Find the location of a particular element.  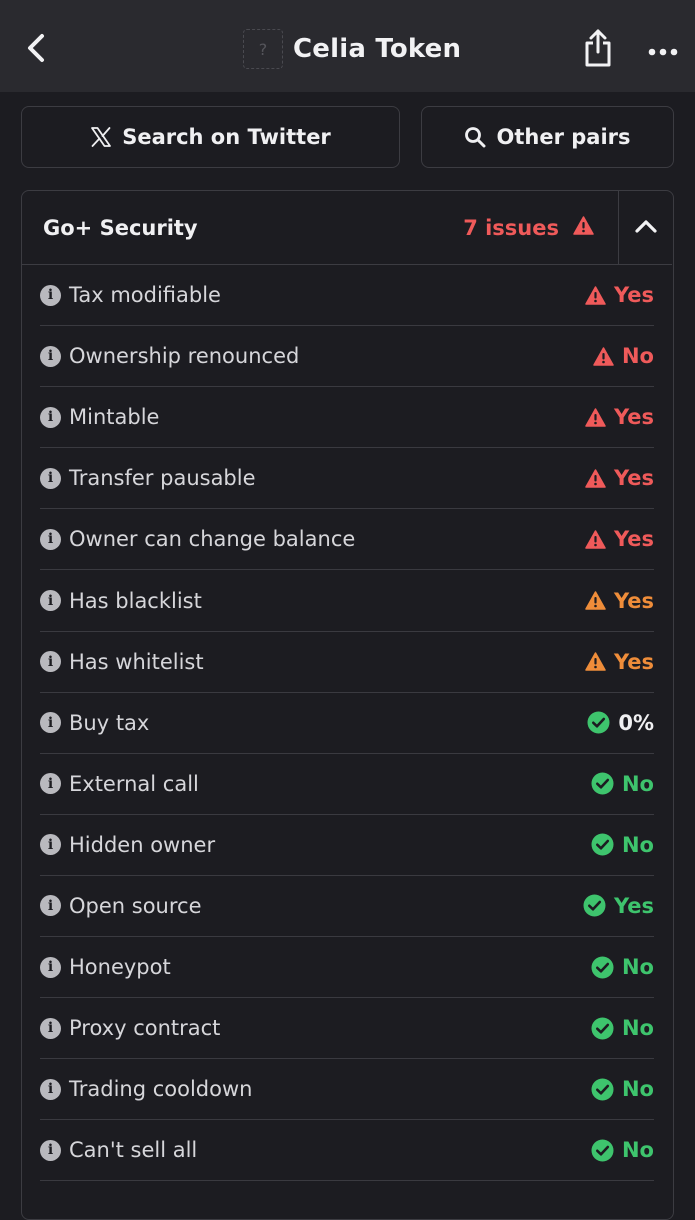

security-check-row: i Has blacklist Yes is located at coordinates (347, 601).